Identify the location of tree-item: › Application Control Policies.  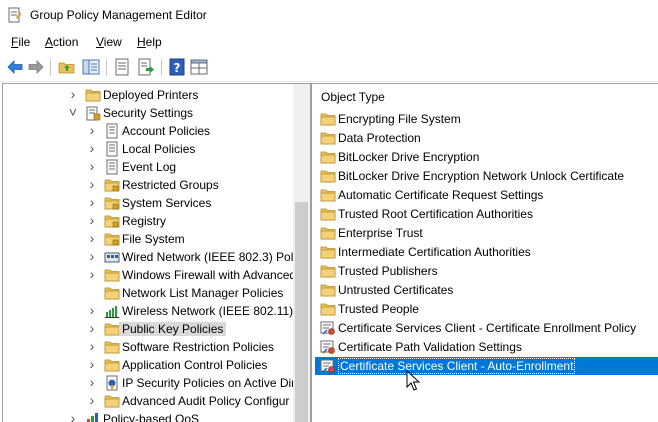
(148, 365).